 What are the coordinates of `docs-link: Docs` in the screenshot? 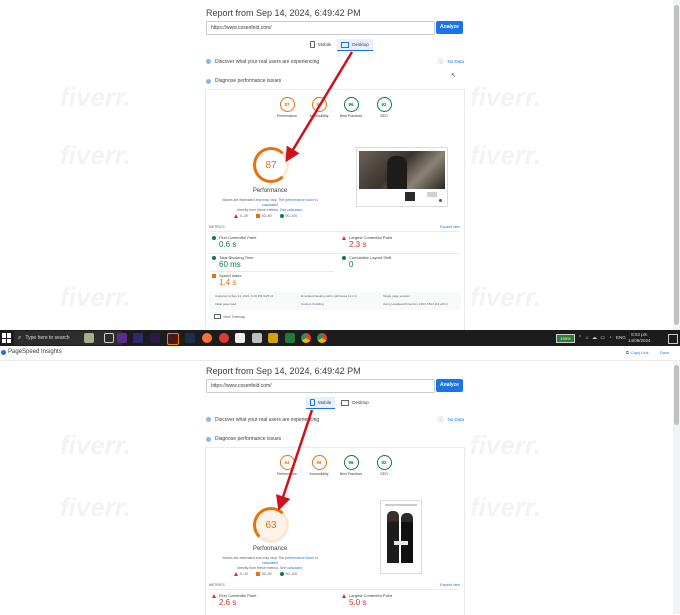 It's located at (664, 352).